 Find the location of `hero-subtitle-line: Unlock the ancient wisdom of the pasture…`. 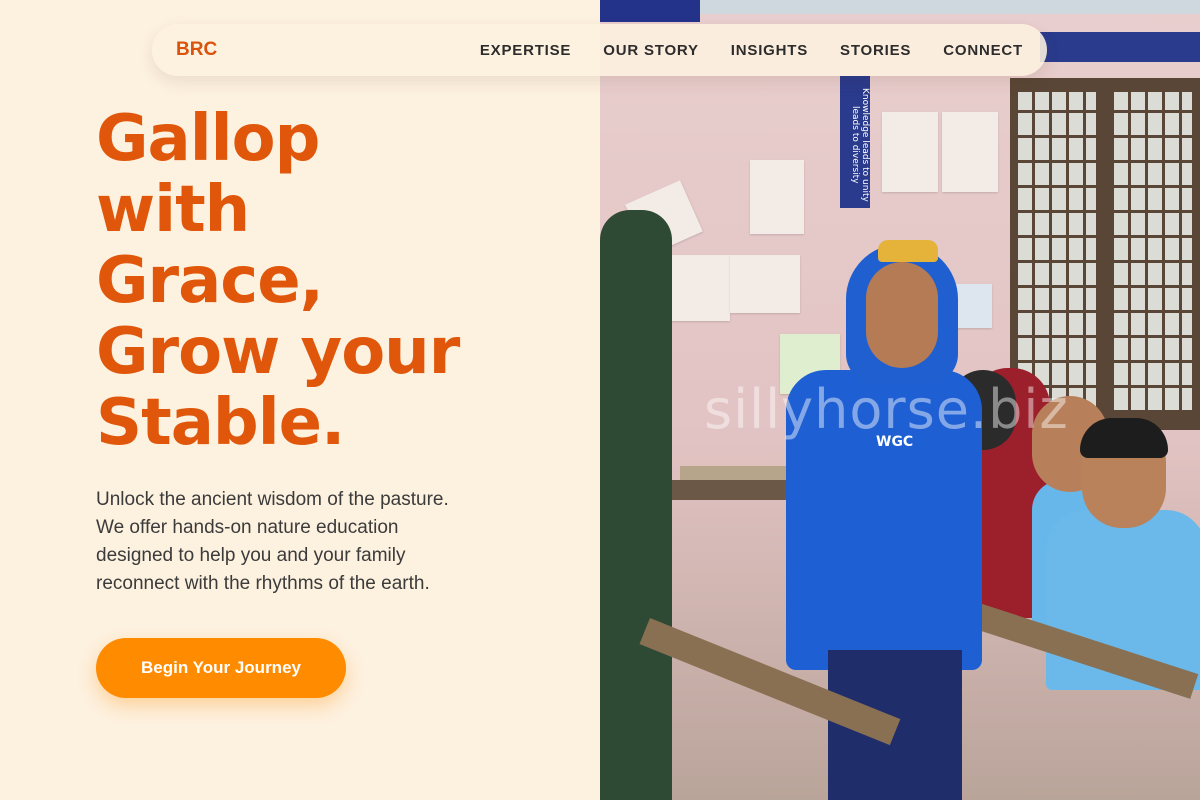

hero-subtitle-line: Unlock the ancient wisdom of the pasture… is located at coordinates (272, 499).